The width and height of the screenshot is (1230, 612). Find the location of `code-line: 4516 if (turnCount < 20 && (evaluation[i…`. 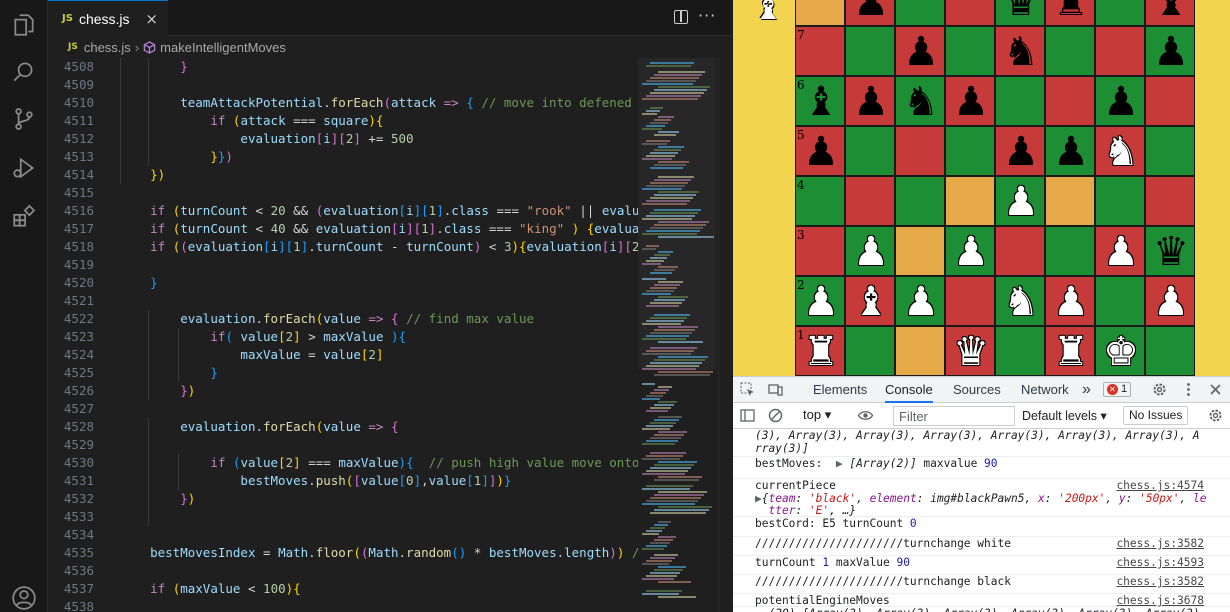

code-line: 4516 if (turnCount < 20 && (evaluation[i… is located at coordinates (370, 211).